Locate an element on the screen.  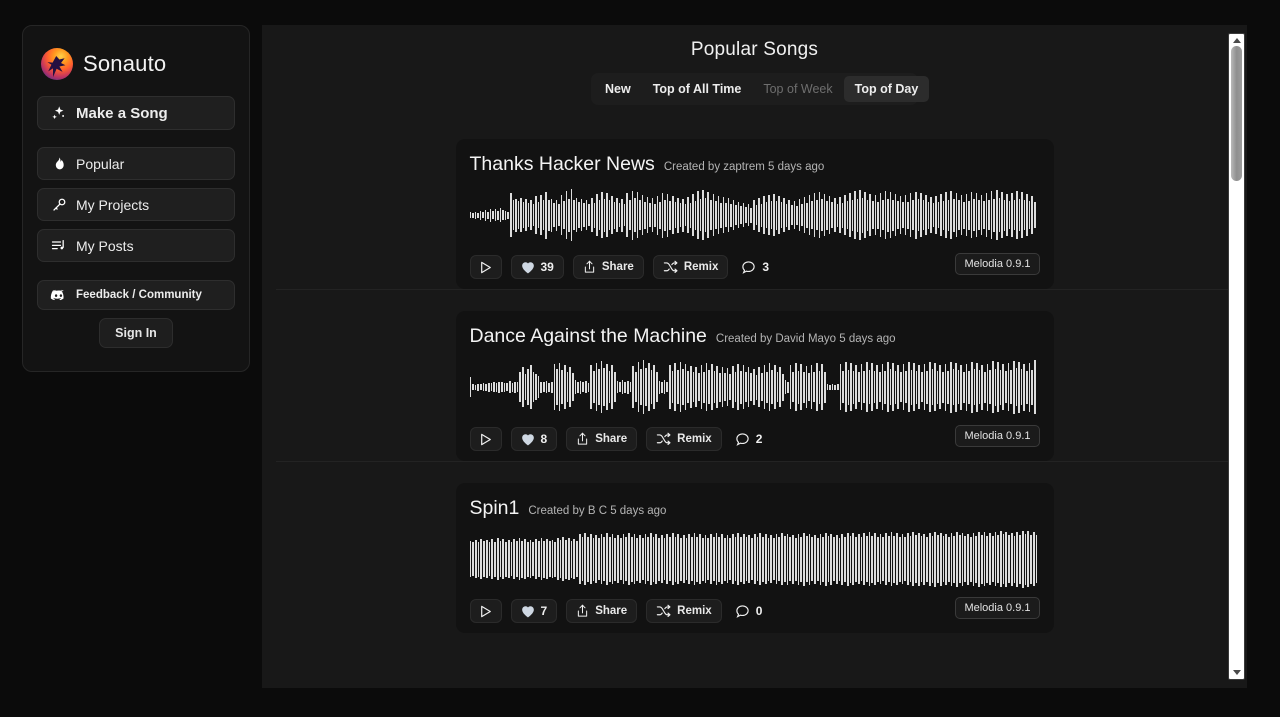
tab-top-of-day: Top of Day is located at coordinates (886, 89).